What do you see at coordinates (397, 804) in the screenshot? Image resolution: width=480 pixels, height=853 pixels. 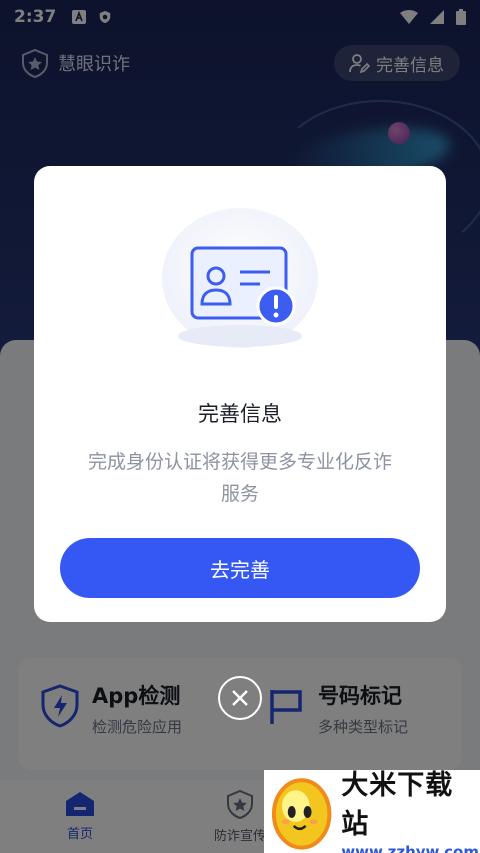 I see `watermark-title: 大米下载站` at bounding box center [397, 804].